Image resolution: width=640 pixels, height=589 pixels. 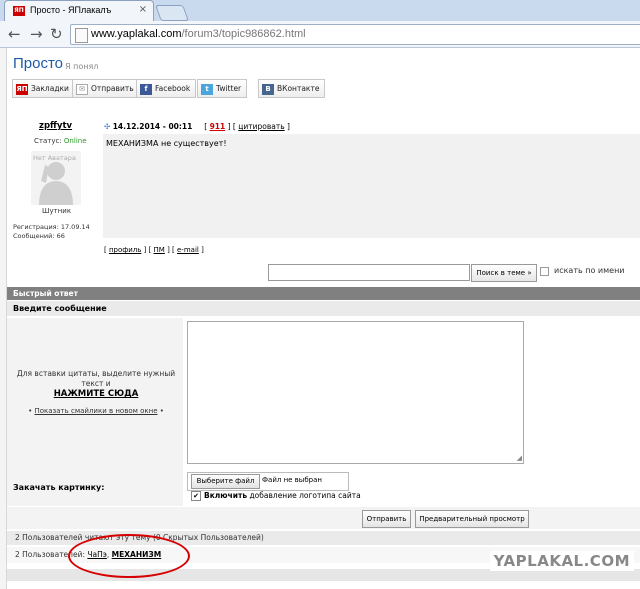 What do you see at coordinates (323, 518) in the screenshot?
I see `action-row` at bounding box center [323, 518].